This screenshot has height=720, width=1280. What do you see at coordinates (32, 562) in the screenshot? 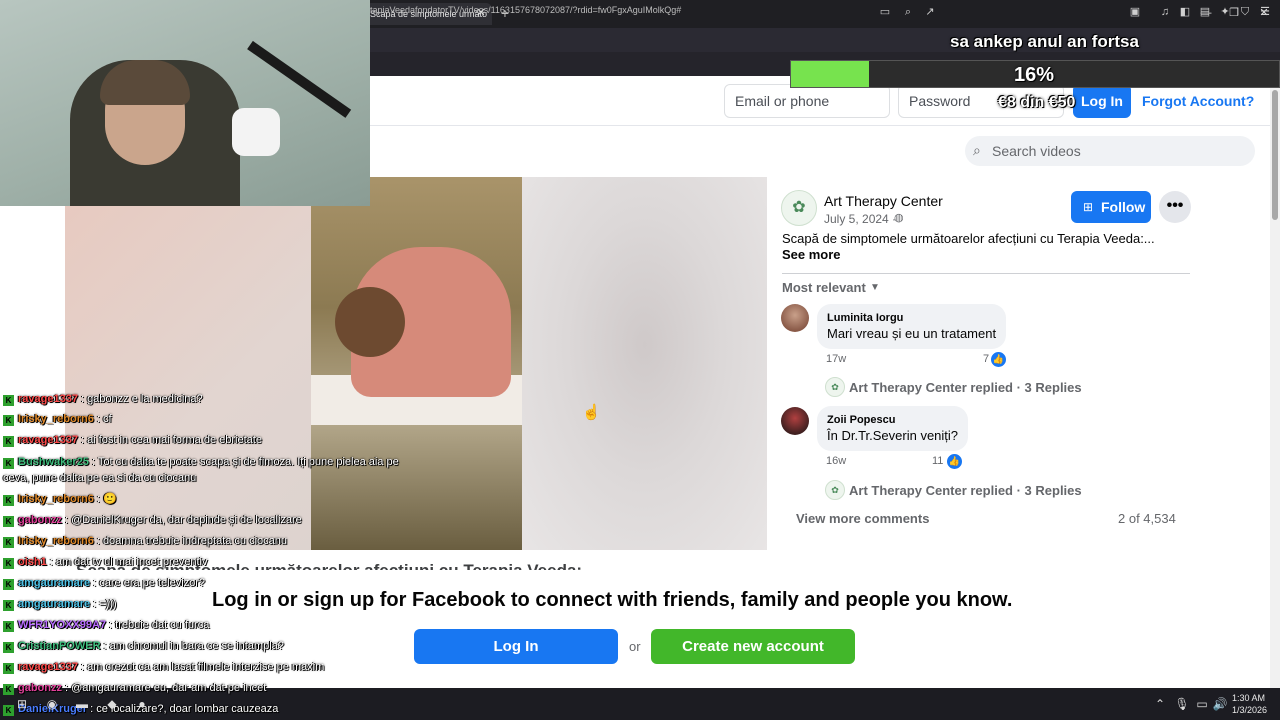
I see `chat-username: oish1` at bounding box center [32, 562].